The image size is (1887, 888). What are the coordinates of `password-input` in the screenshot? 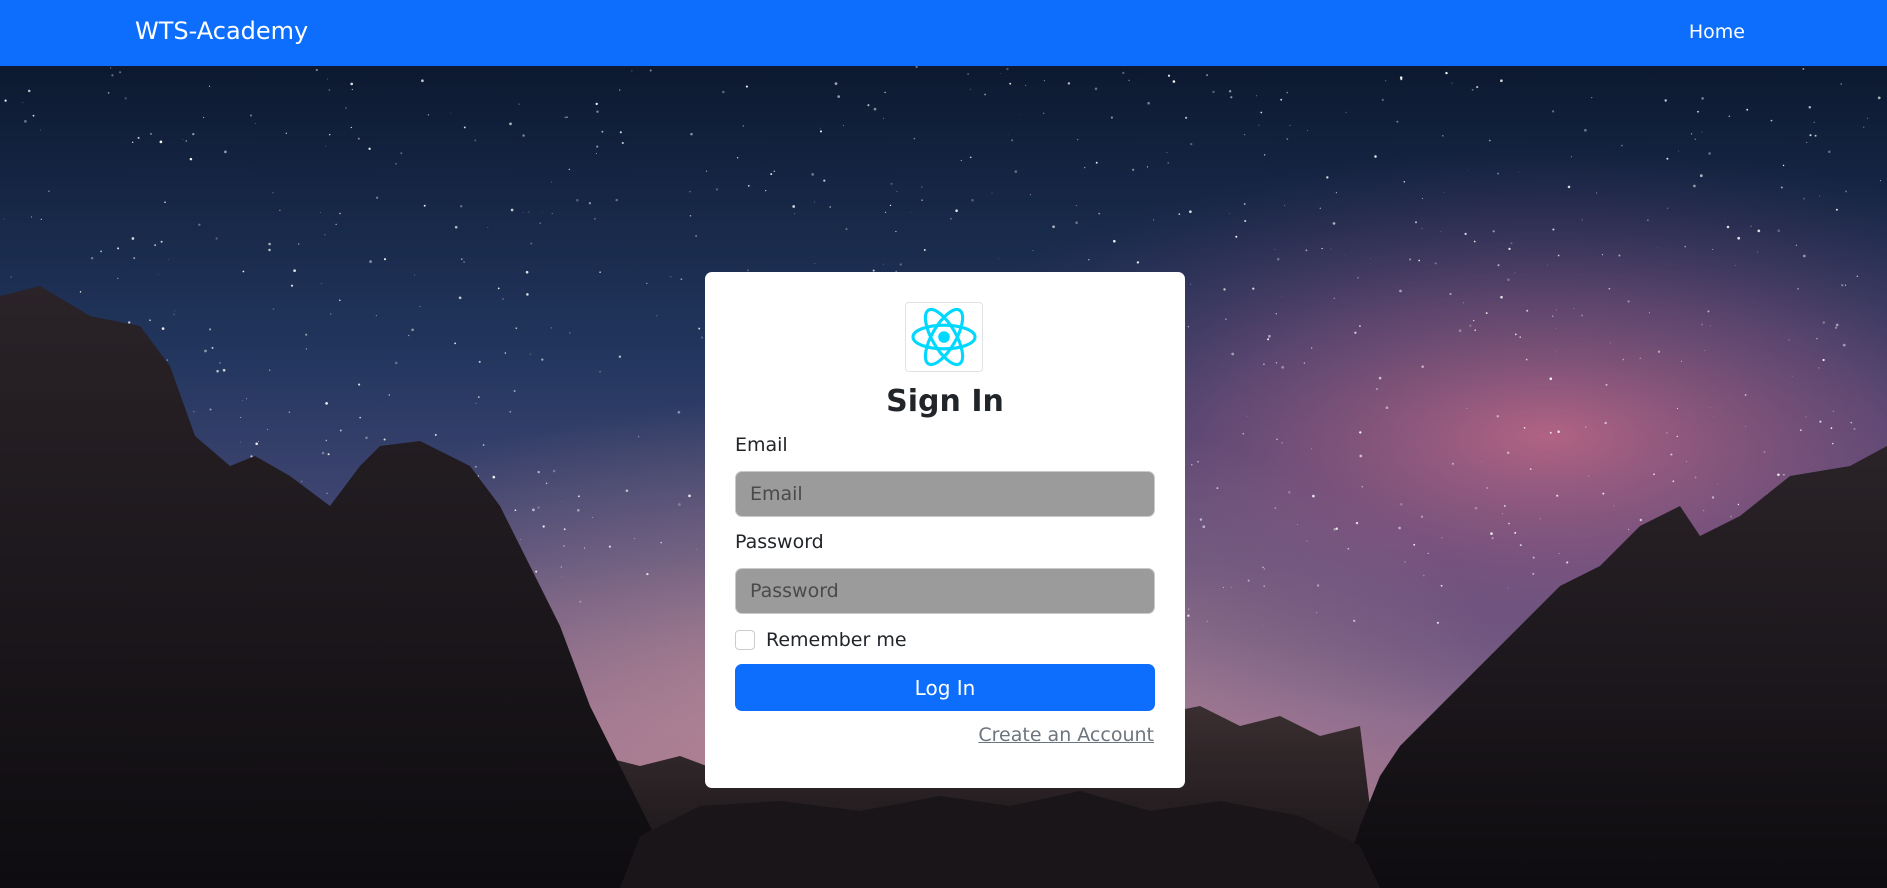 It's located at (945, 591).